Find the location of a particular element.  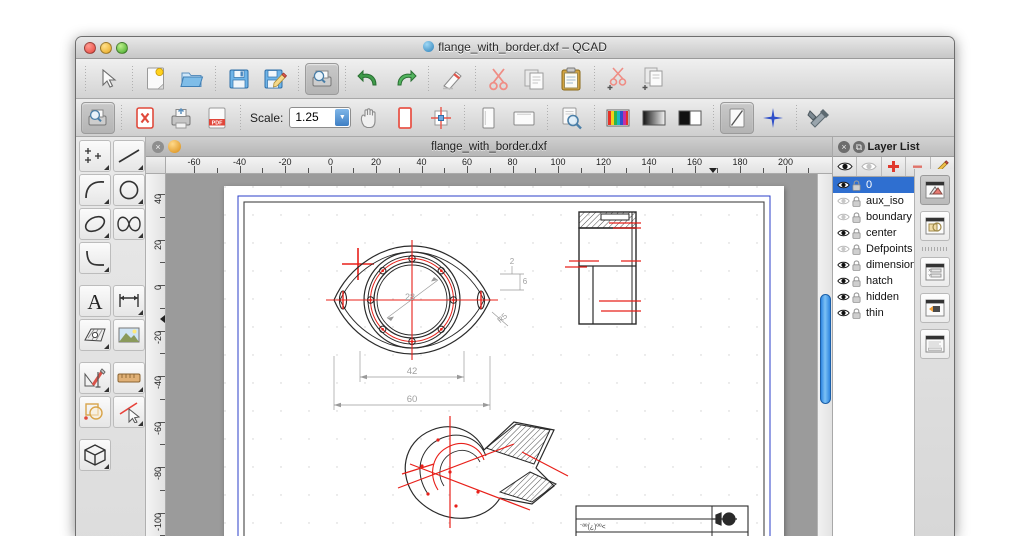

save-file-icon is located at coordinates (239, 79).